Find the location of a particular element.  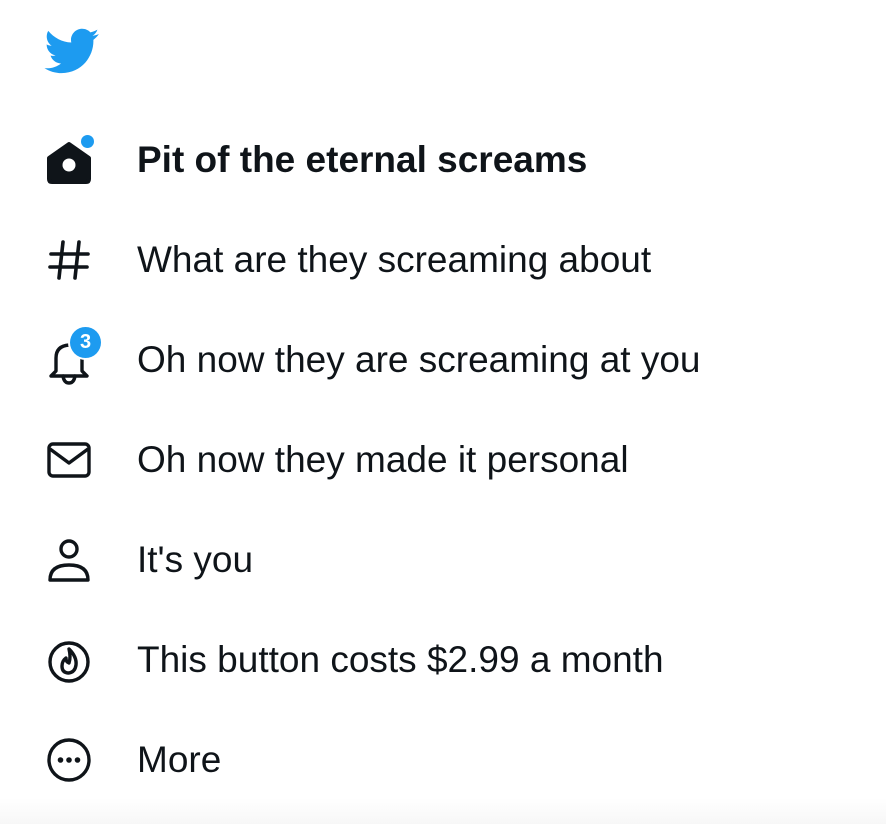

flame-icon is located at coordinates (69, 660).